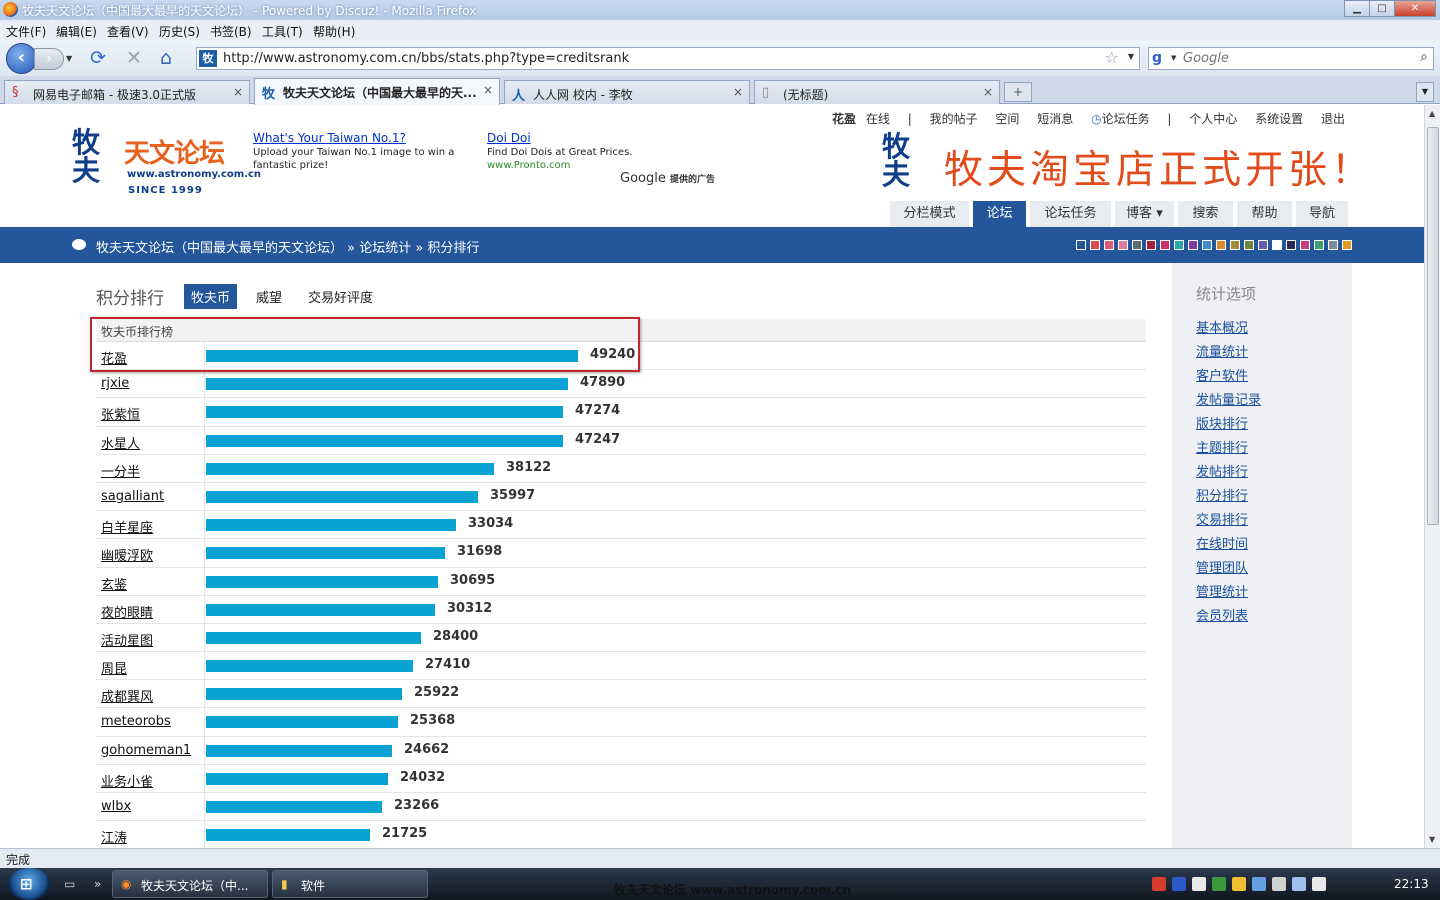 This screenshot has width=1440, height=900. What do you see at coordinates (166, 58) in the screenshot?
I see `home-icon: ⌂` at bounding box center [166, 58].